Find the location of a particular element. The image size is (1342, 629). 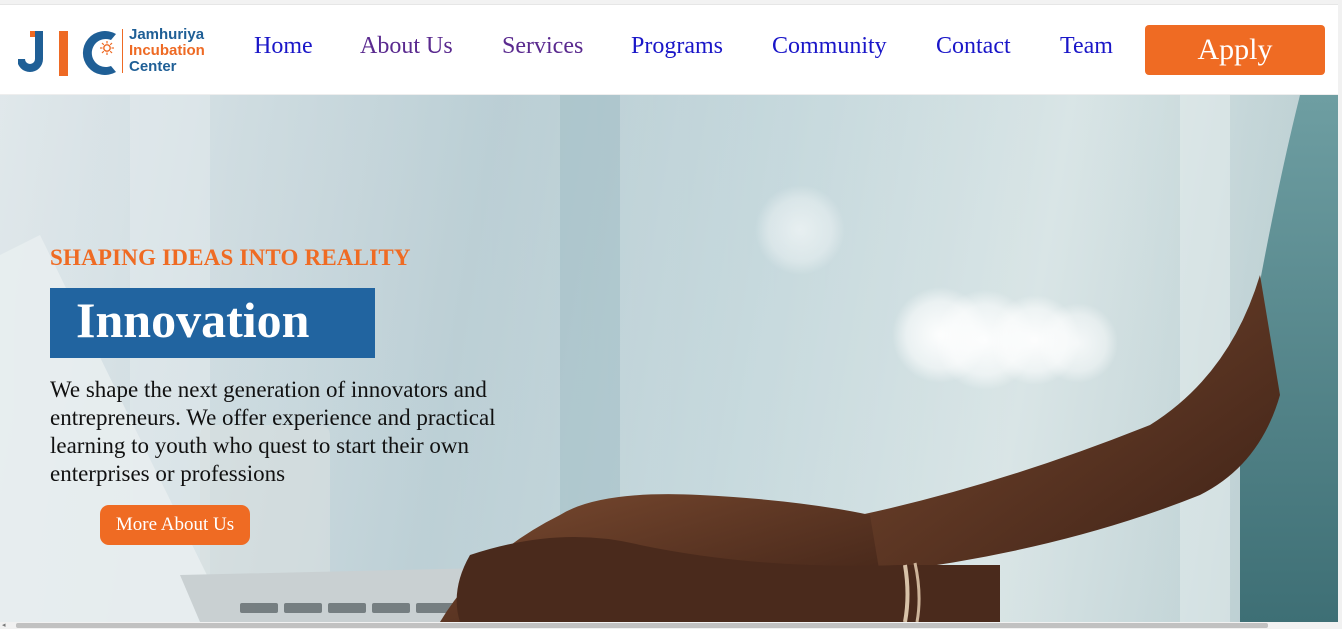

nav-link-team: Team is located at coordinates (1086, 46).